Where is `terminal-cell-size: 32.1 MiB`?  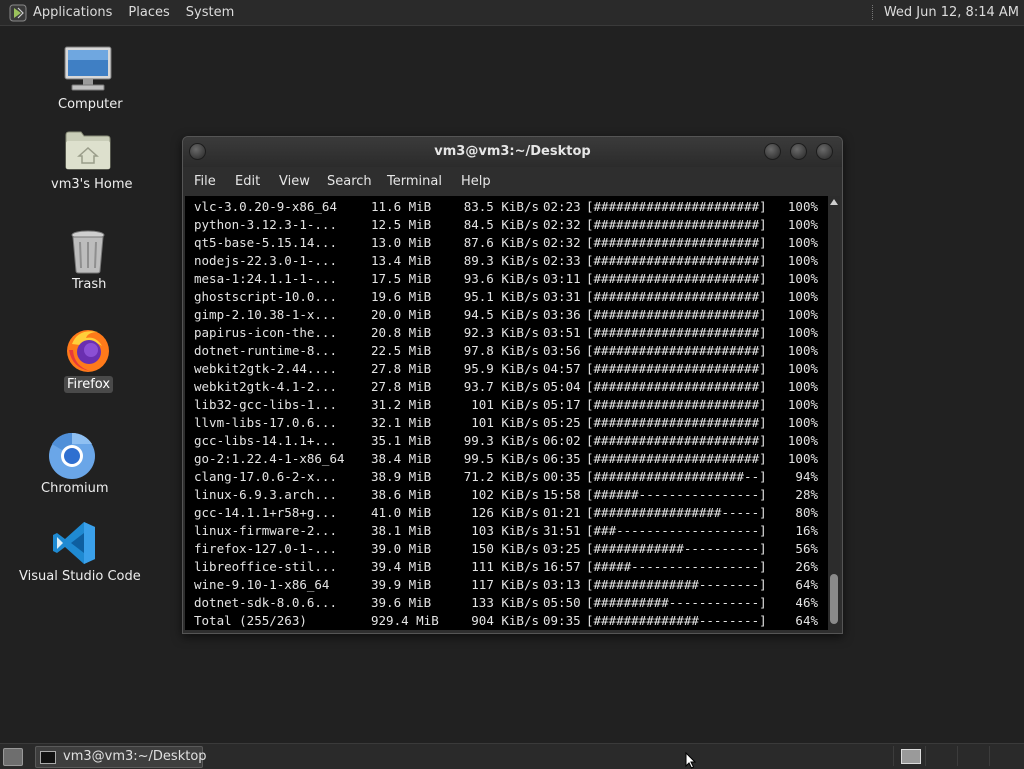
terminal-cell-size: 32.1 MiB is located at coordinates (401, 422).